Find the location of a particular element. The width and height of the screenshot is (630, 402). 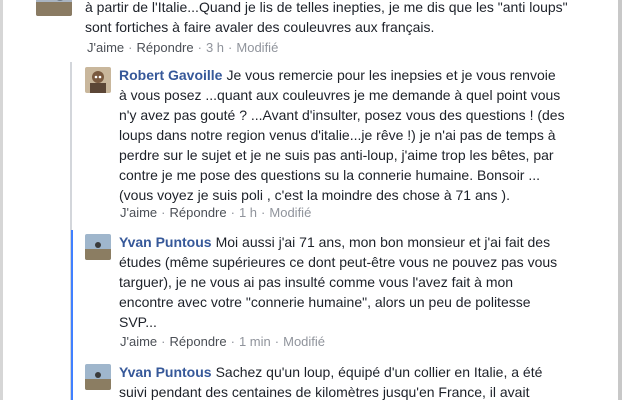

comment-author: Robert Gavoille is located at coordinates (170, 75).